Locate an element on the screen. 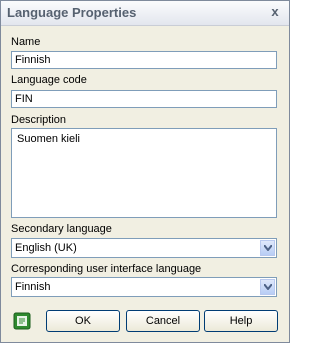 This screenshot has width=320, height=343. cancel-button: Cancel is located at coordinates (163, 321).